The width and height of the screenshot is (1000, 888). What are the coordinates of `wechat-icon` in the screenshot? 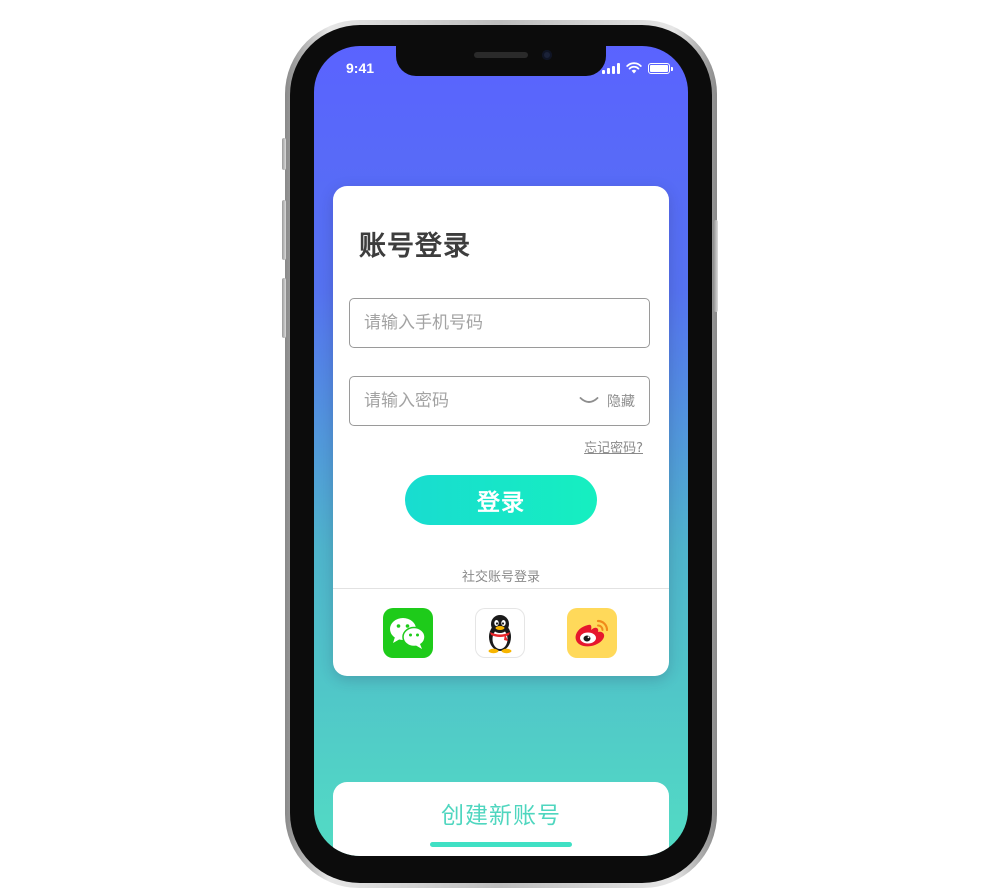 It's located at (408, 633).